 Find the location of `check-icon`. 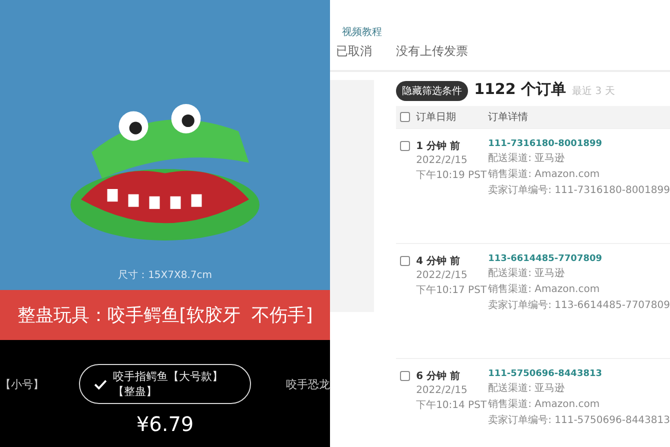

check-icon is located at coordinates (101, 384).